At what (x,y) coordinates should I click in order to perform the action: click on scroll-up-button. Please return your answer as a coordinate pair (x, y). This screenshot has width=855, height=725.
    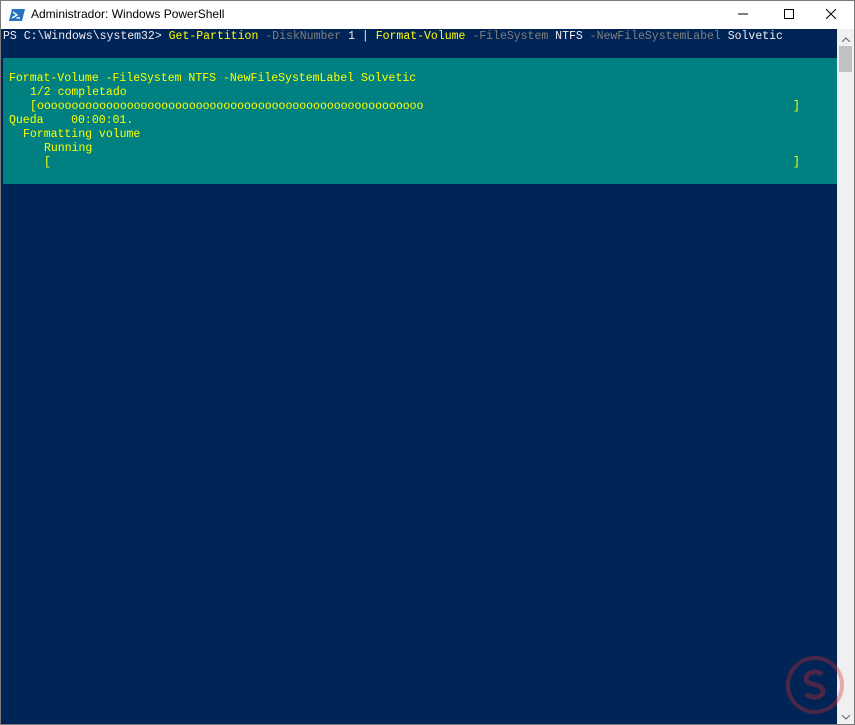
    Looking at the image, I should click on (845, 37).